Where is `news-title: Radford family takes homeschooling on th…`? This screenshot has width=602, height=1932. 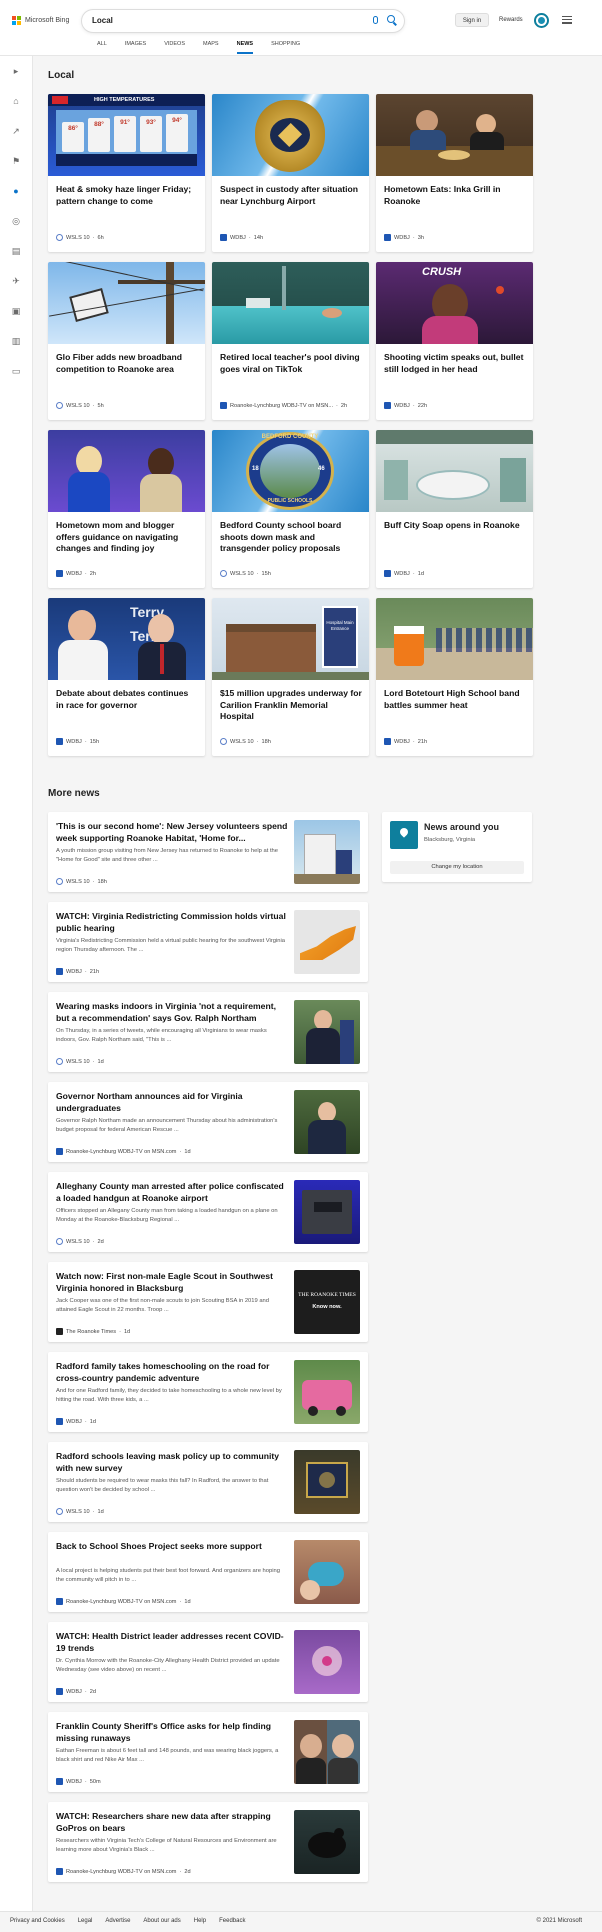
news-title: Radford family takes homeschooling on th… is located at coordinates (172, 1372).